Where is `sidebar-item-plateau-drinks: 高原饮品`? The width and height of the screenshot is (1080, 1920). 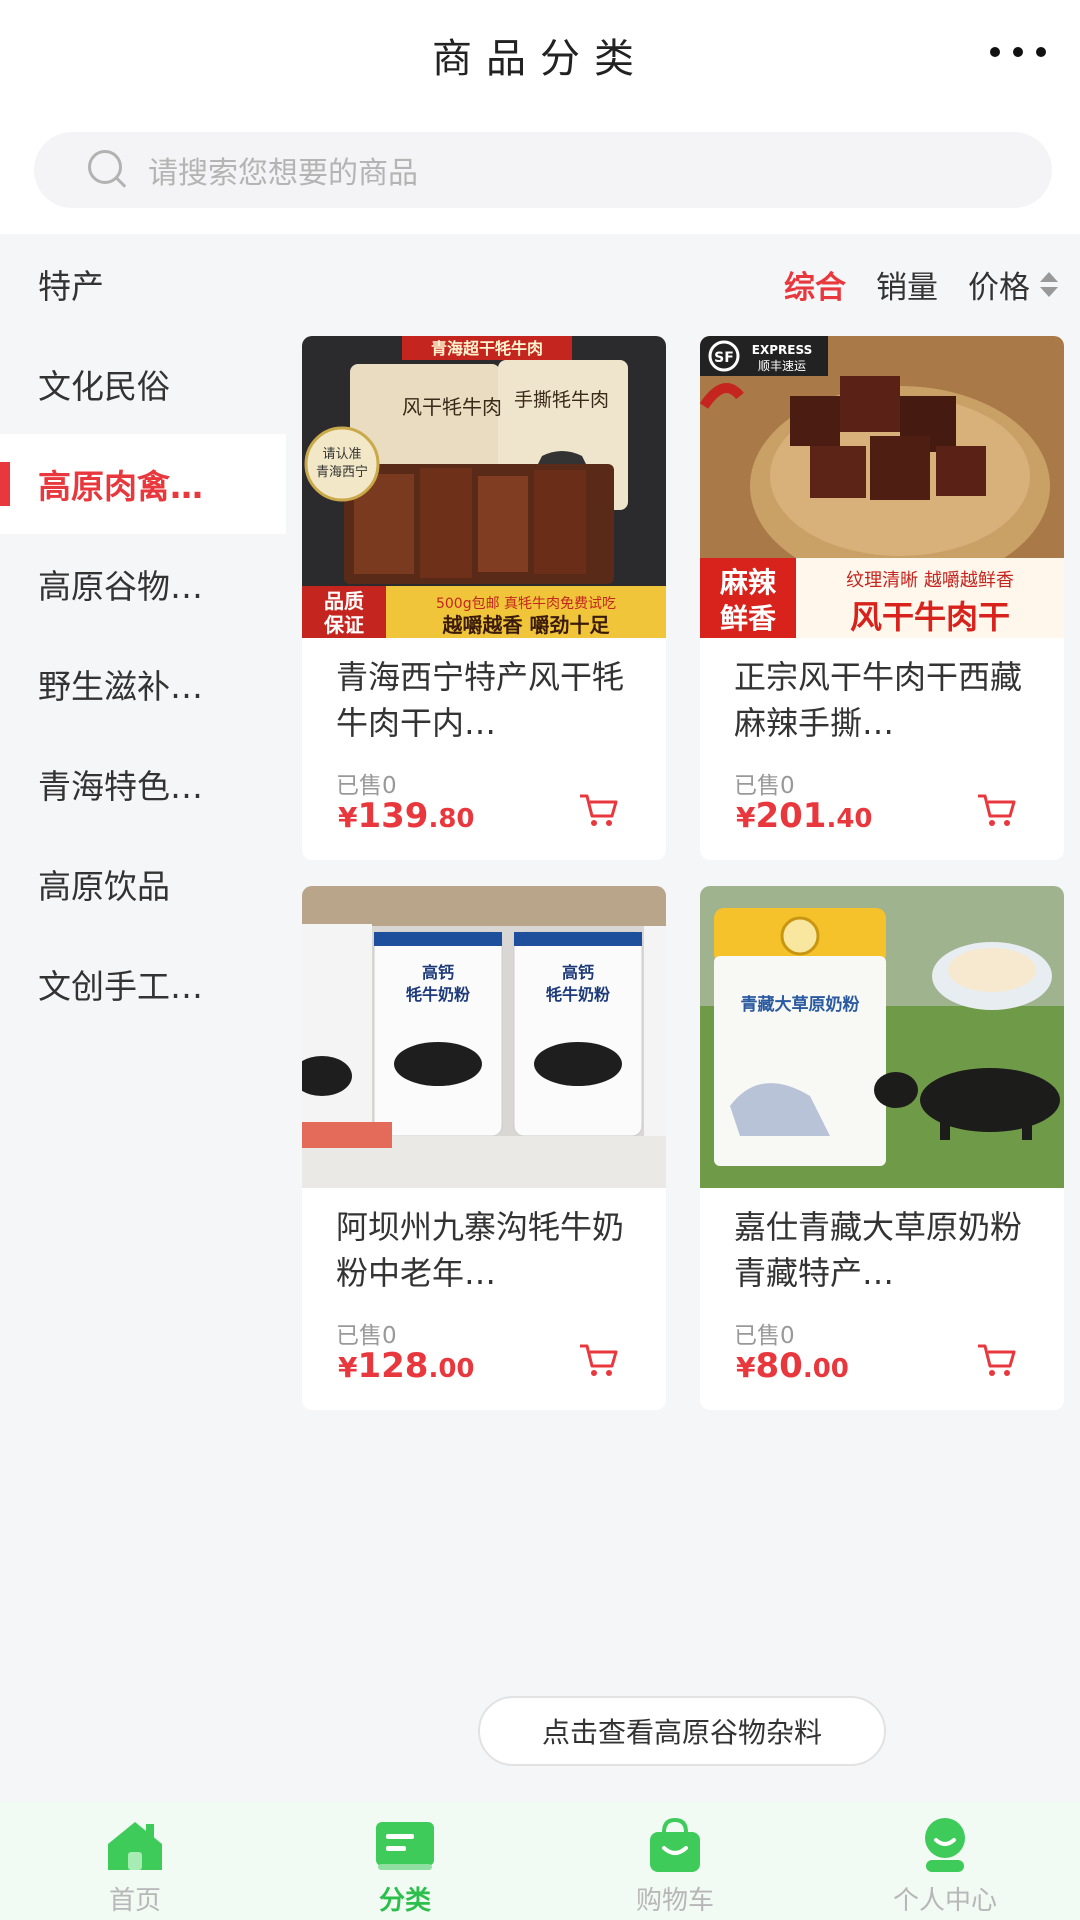 sidebar-item-plateau-drinks: 高原饮品 is located at coordinates (143, 884).